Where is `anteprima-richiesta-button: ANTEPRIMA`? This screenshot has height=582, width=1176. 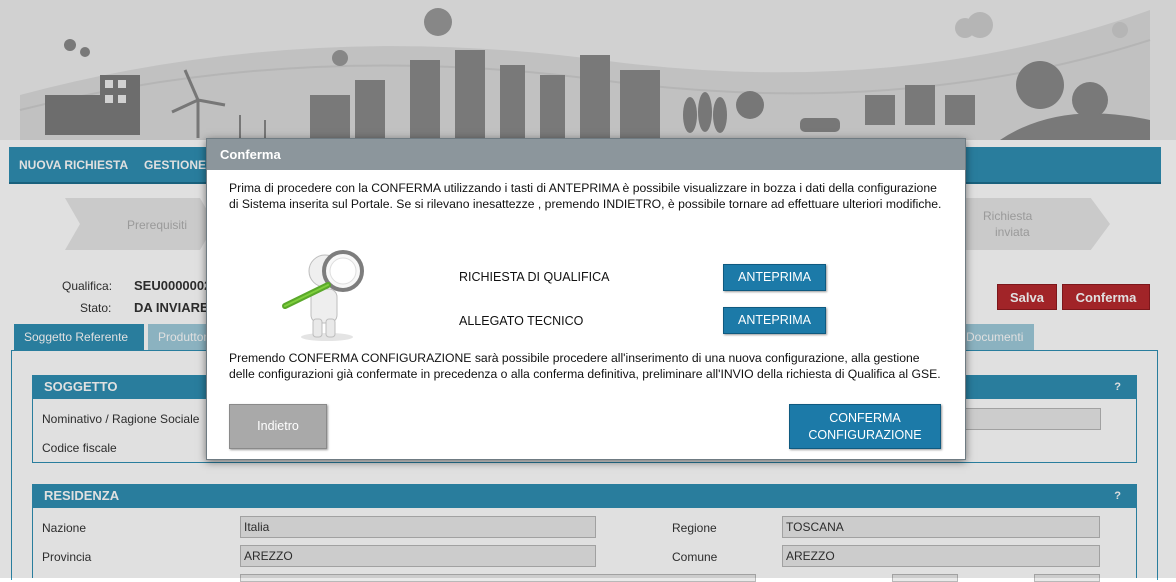 anteprima-richiesta-button: ANTEPRIMA is located at coordinates (774, 277).